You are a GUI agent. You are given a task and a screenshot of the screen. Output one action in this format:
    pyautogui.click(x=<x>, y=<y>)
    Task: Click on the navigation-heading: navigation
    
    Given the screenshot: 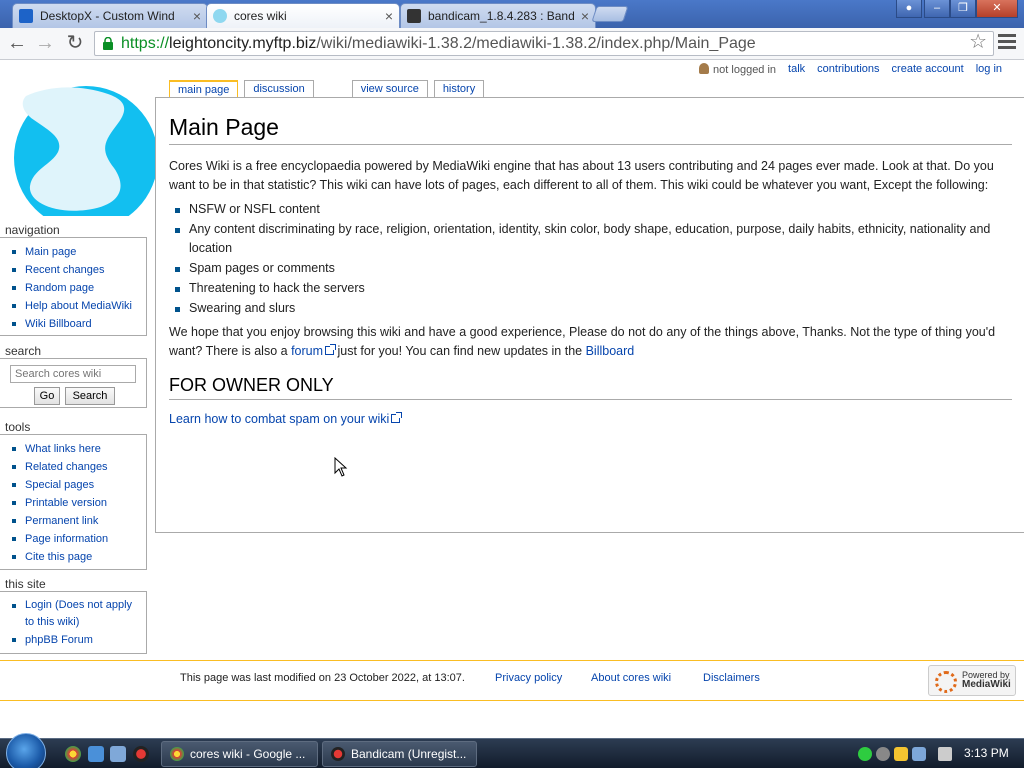 What is the action you would take?
    pyautogui.click(x=32, y=230)
    